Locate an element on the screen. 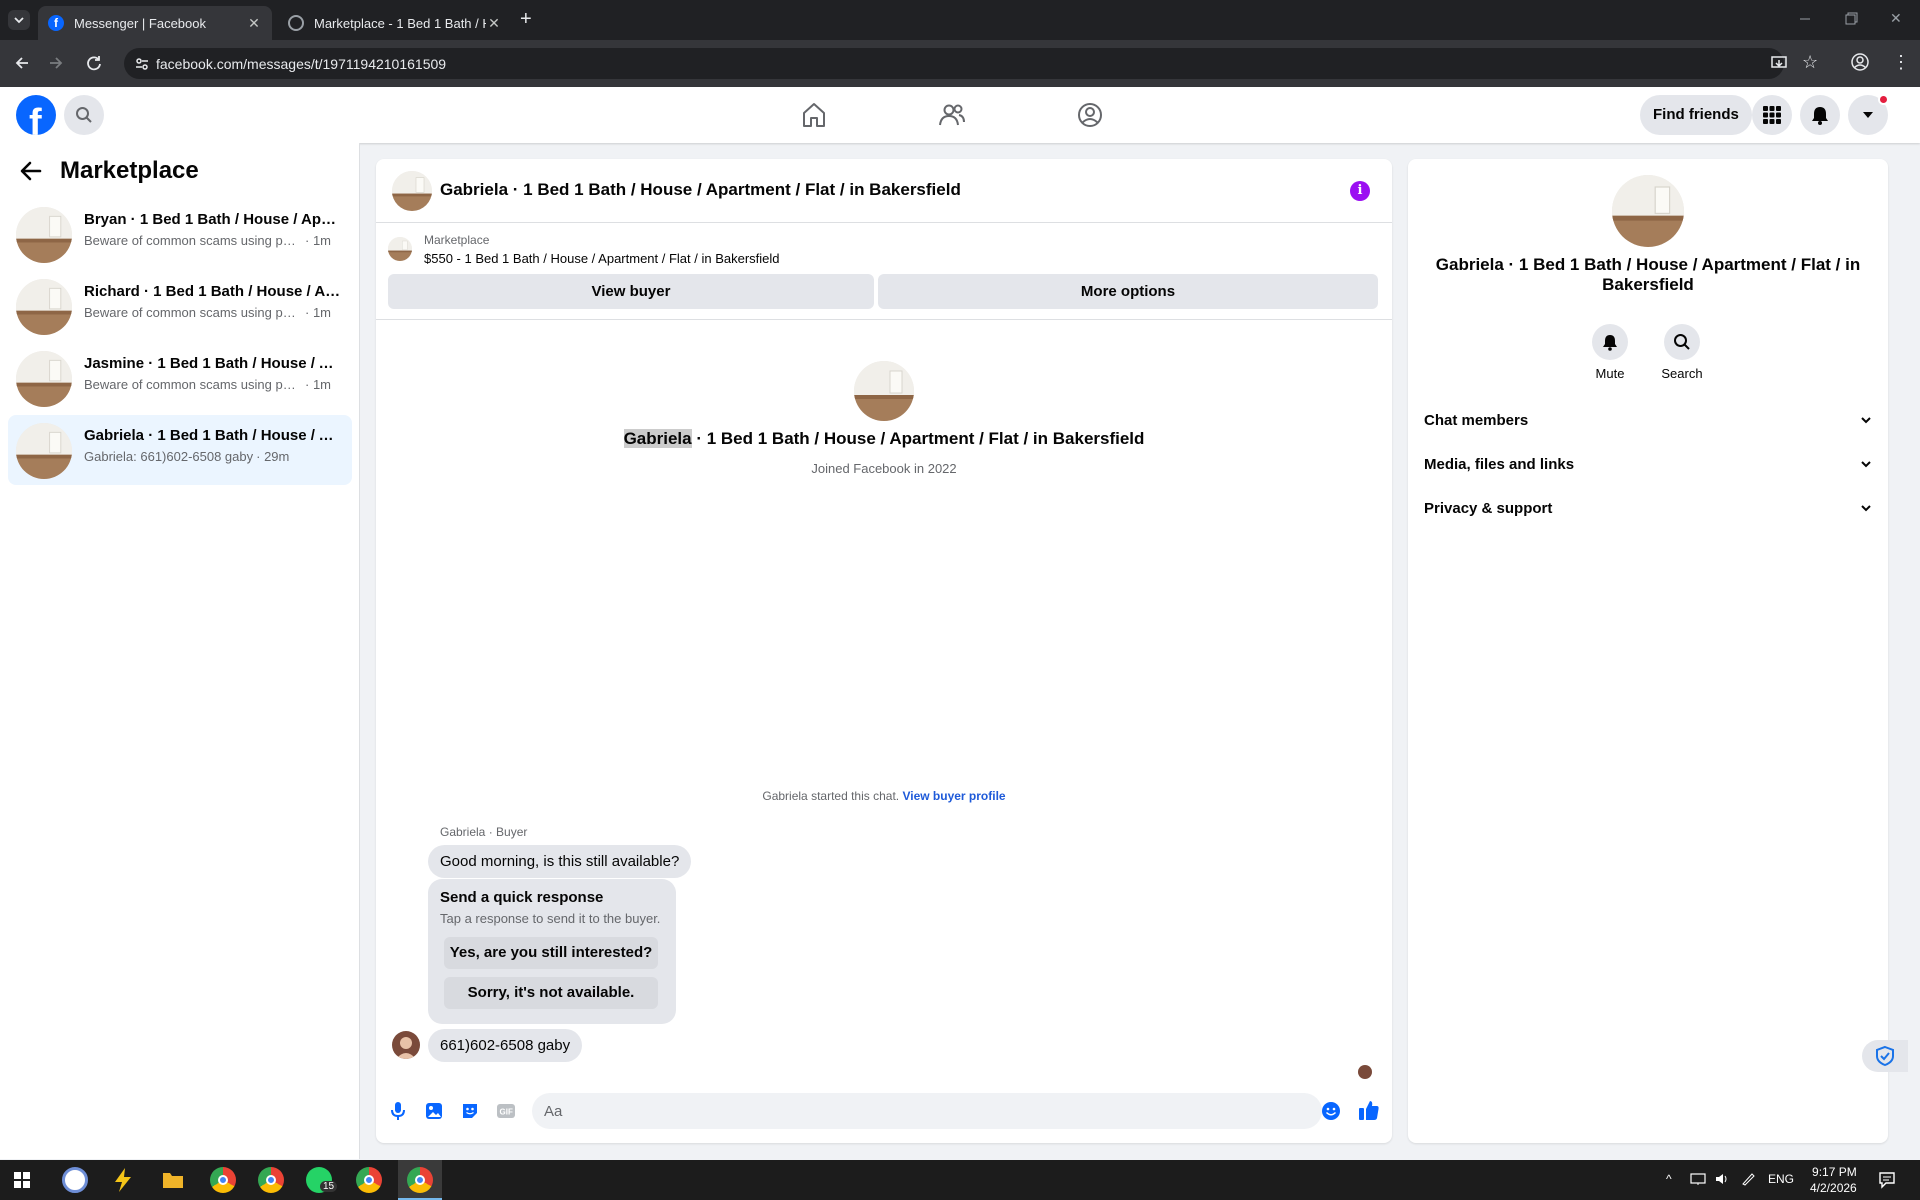  notifications-bell-icon is located at coordinates (1820, 115).